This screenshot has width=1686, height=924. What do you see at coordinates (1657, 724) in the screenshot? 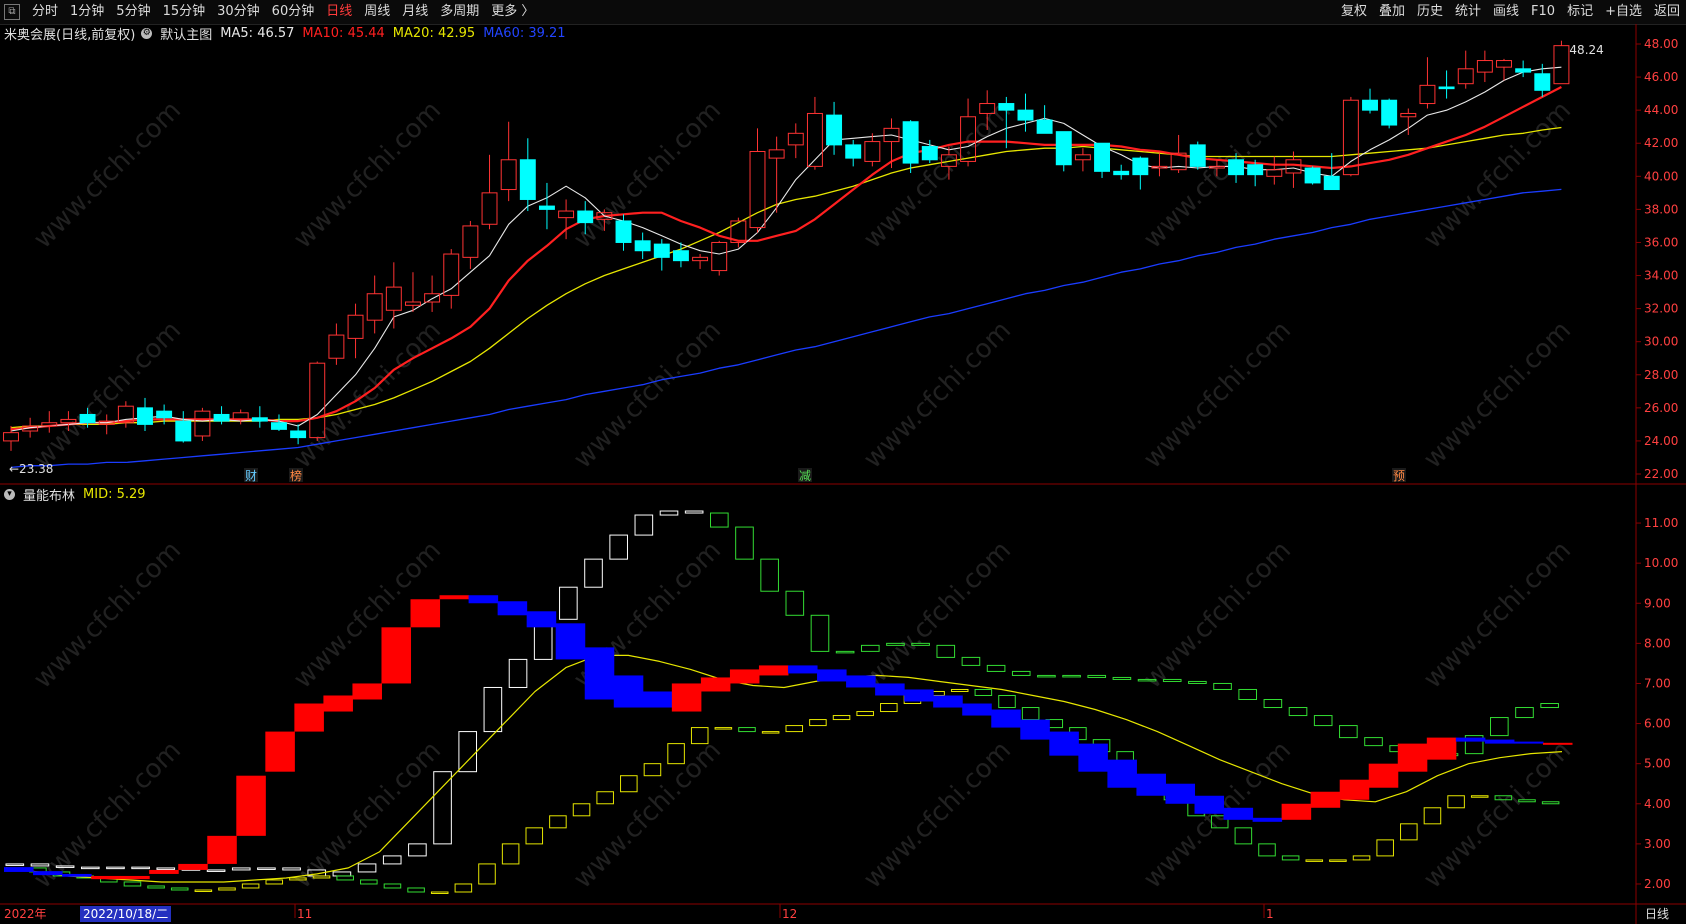
I see `y-tick-label: 6.00` at bounding box center [1657, 724].